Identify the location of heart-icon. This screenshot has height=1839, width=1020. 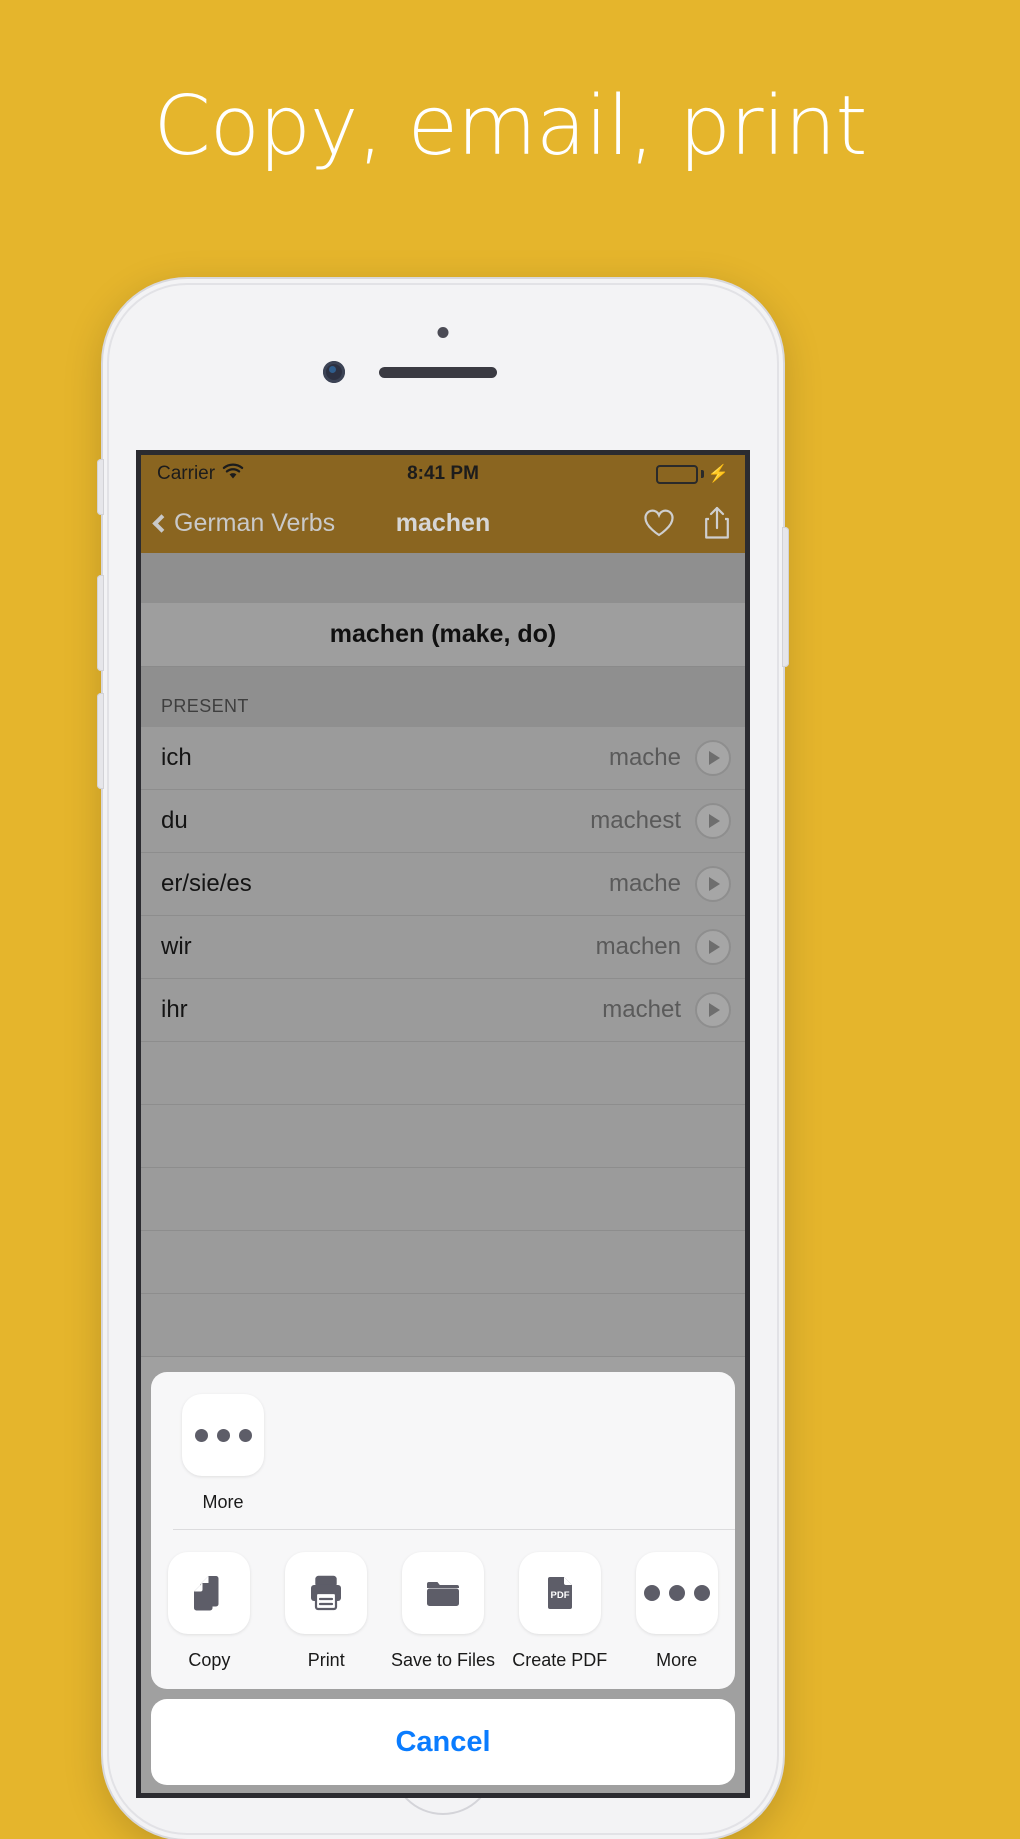
(659, 523).